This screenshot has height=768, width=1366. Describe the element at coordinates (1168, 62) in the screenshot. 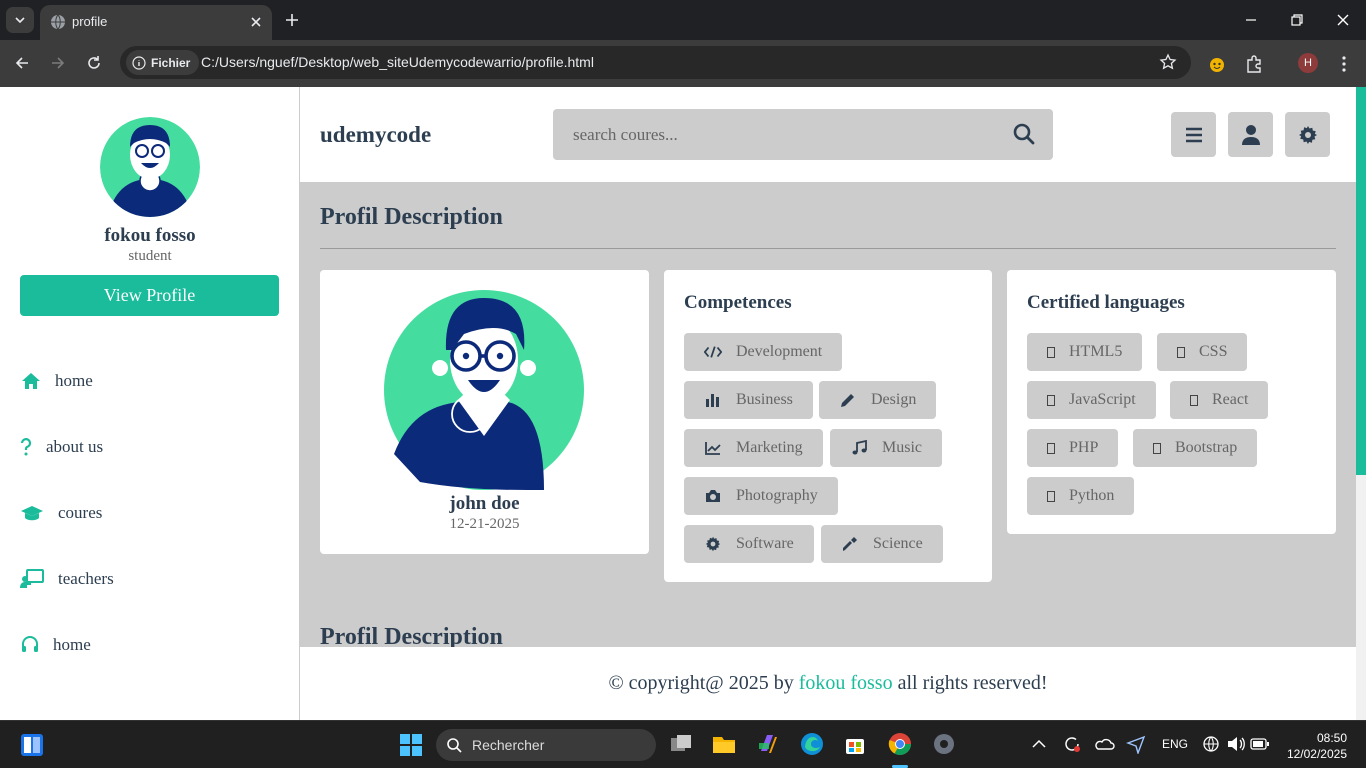

I see `bookmark-star-icon` at that location.